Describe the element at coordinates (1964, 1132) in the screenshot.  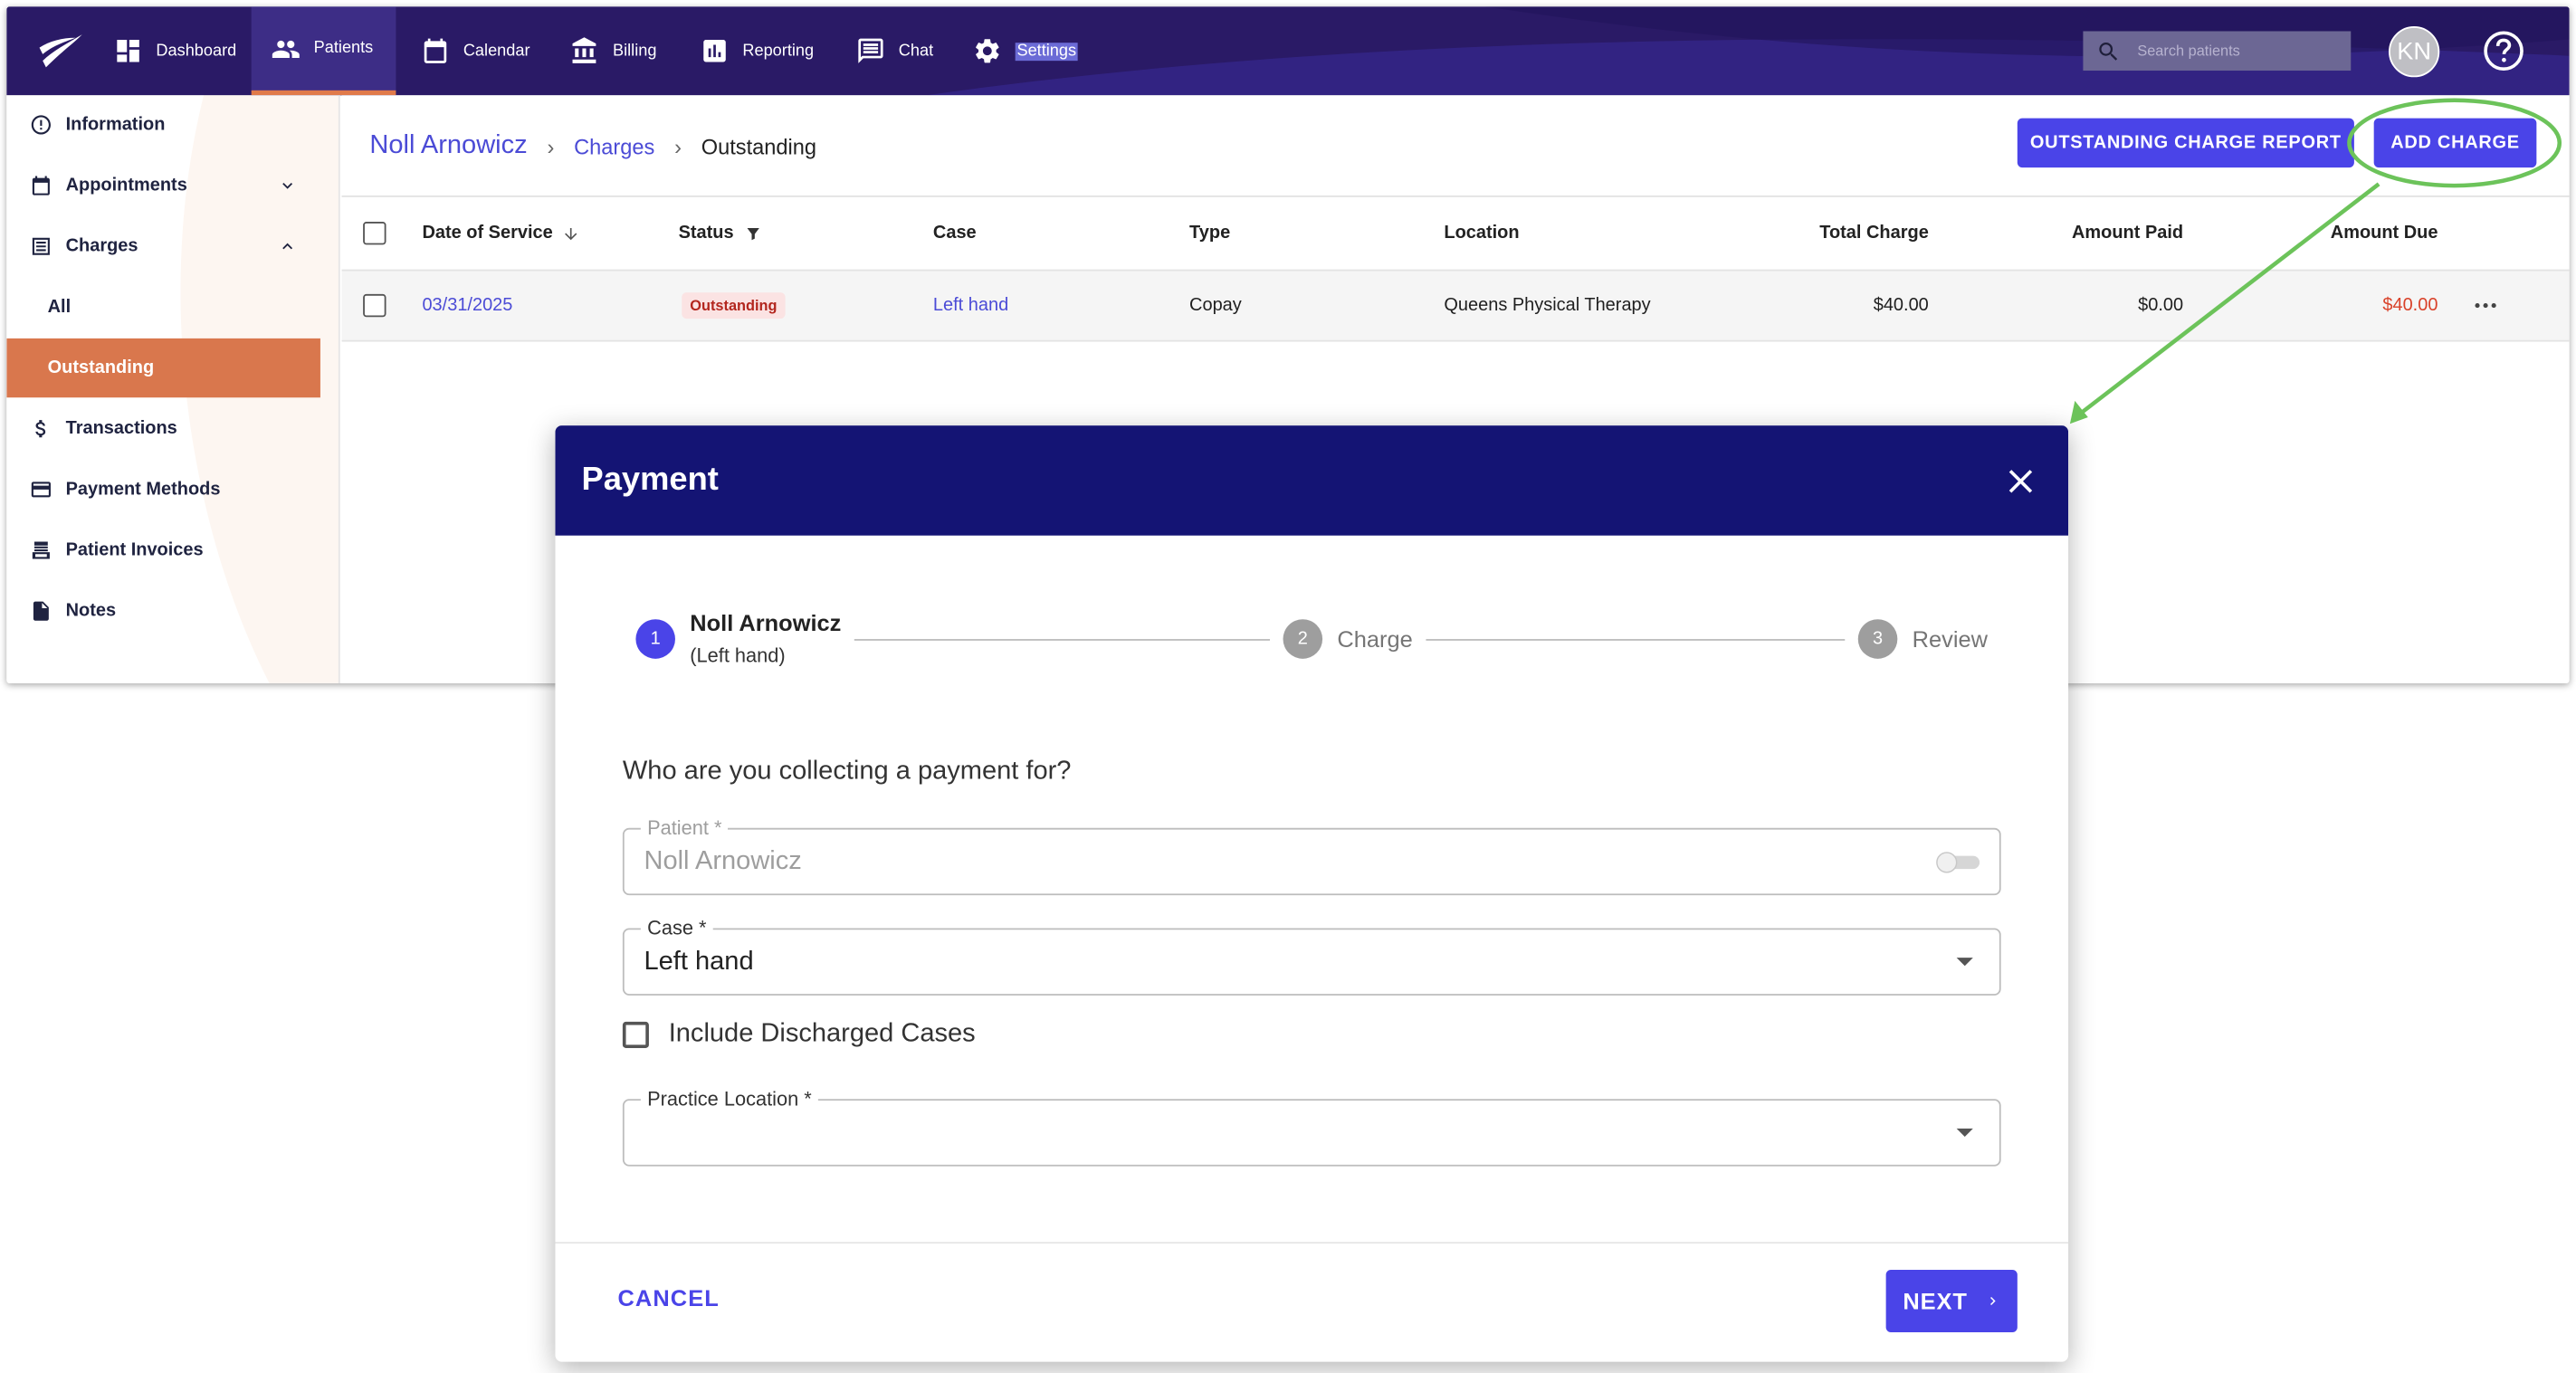
I see `dropdown-arrow-icon` at that location.